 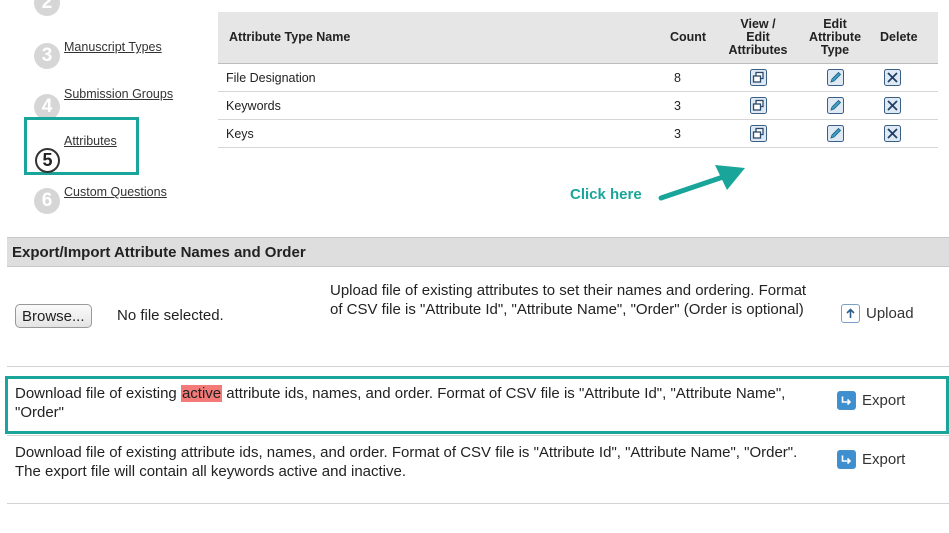 I want to click on callout-arrow-icon, so click(x=701, y=183).